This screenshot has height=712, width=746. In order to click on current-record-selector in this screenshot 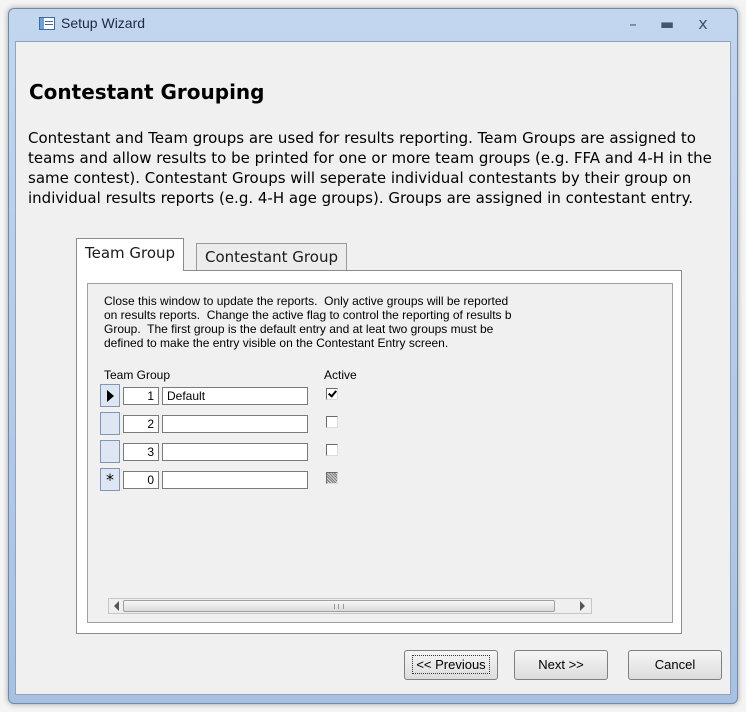, I will do `click(110, 395)`.